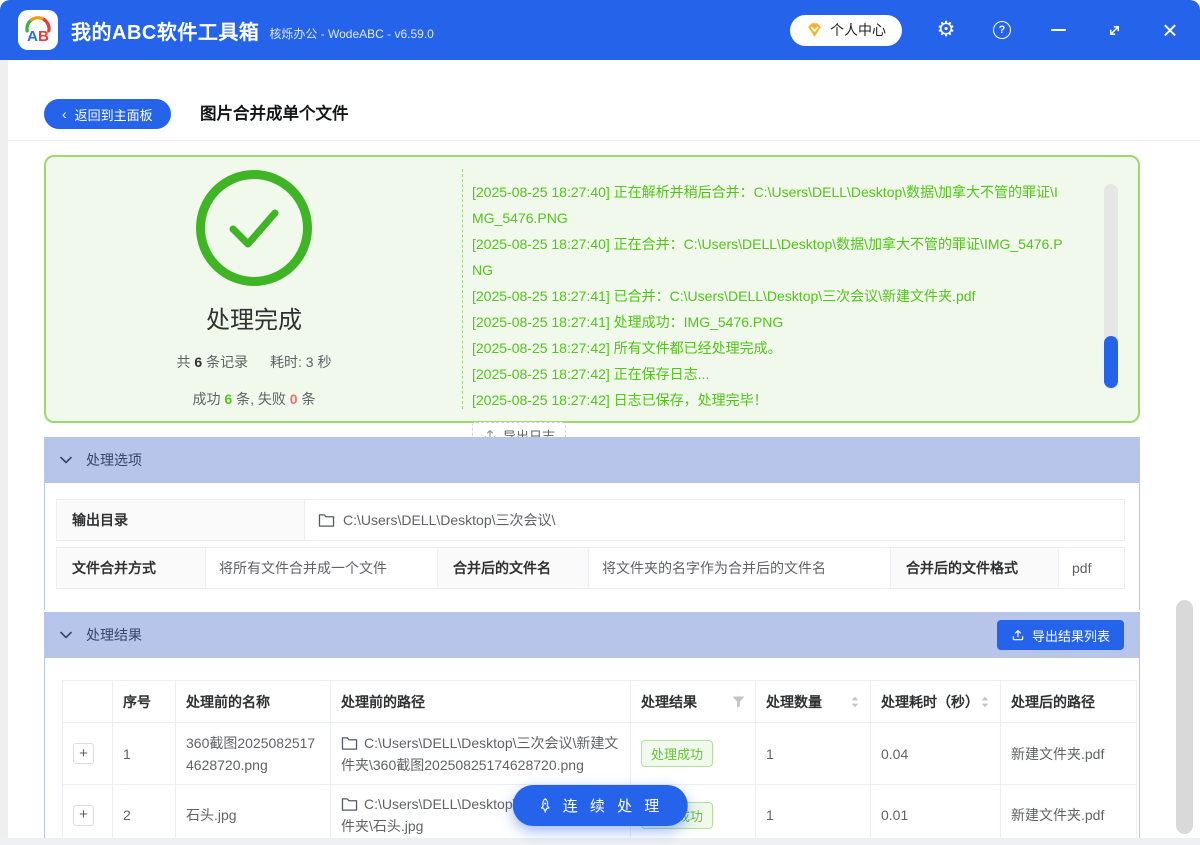  I want to click on merged-name-value: 将文件夹的名字作为合并后的文件名, so click(740, 568).